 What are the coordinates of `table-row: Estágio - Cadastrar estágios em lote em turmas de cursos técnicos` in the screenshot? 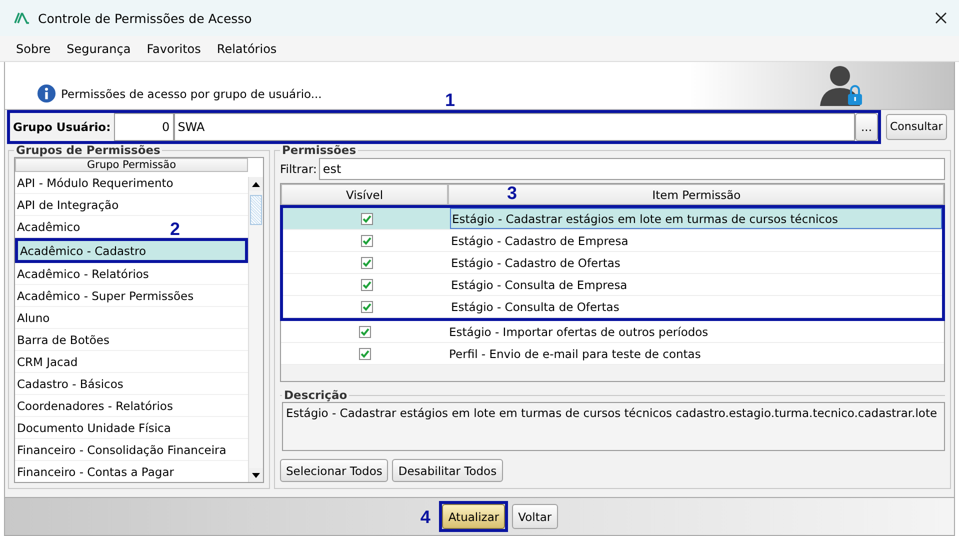 It's located at (612, 219).